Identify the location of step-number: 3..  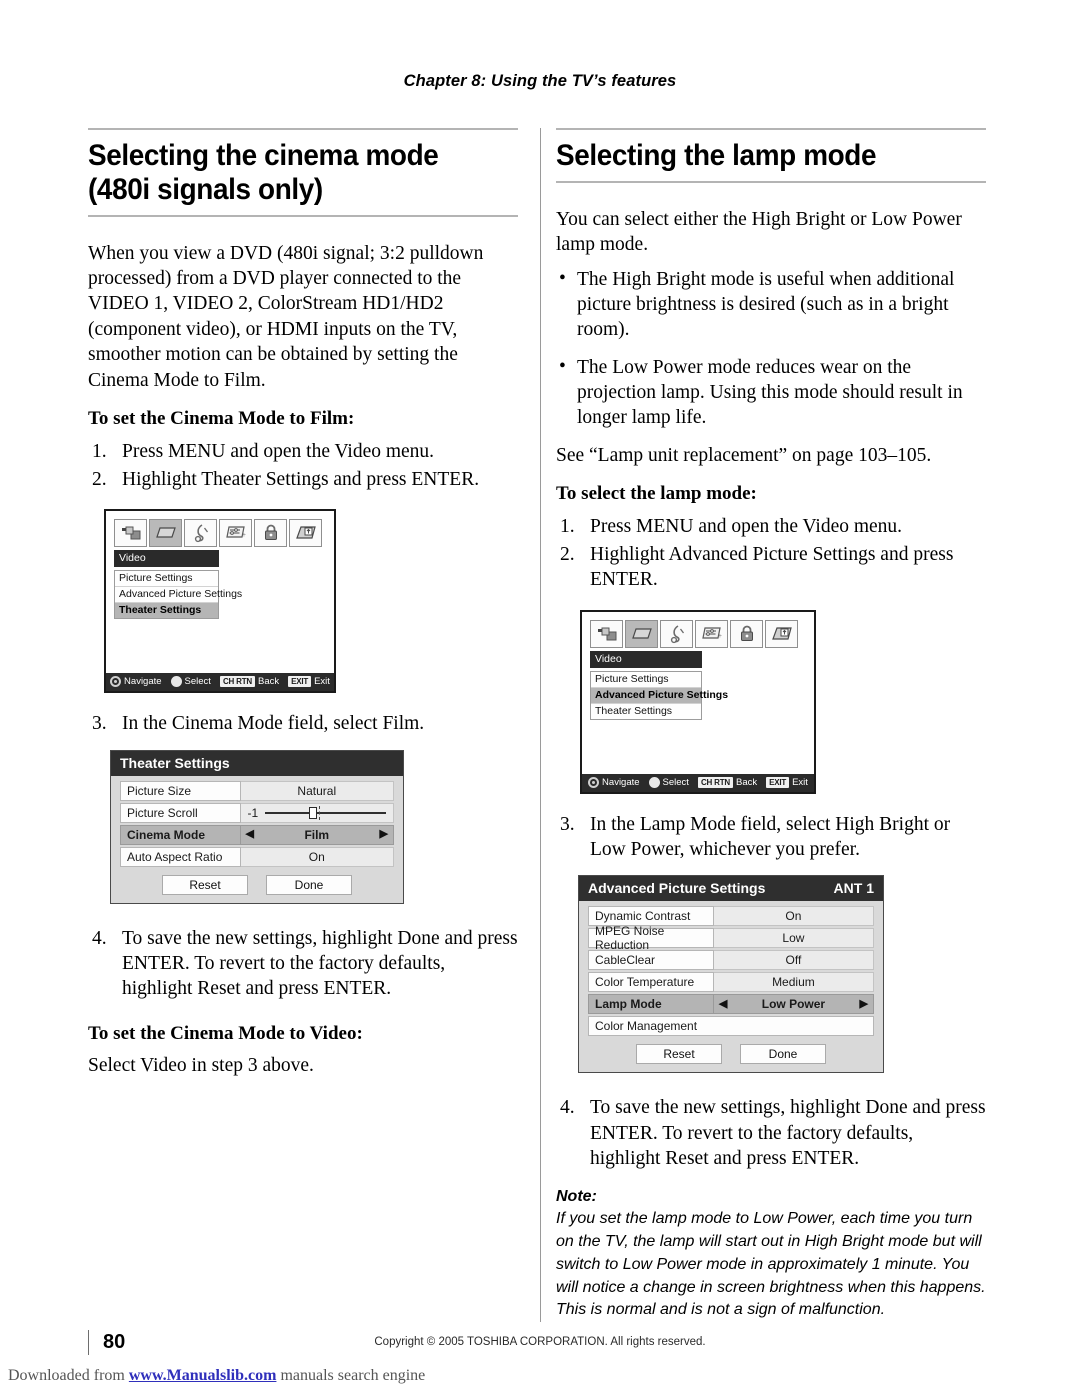
(99, 724).